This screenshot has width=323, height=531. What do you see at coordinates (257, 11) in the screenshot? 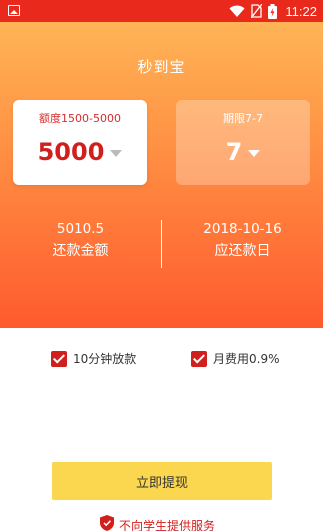
I see `no-sim-icon` at bounding box center [257, 11].